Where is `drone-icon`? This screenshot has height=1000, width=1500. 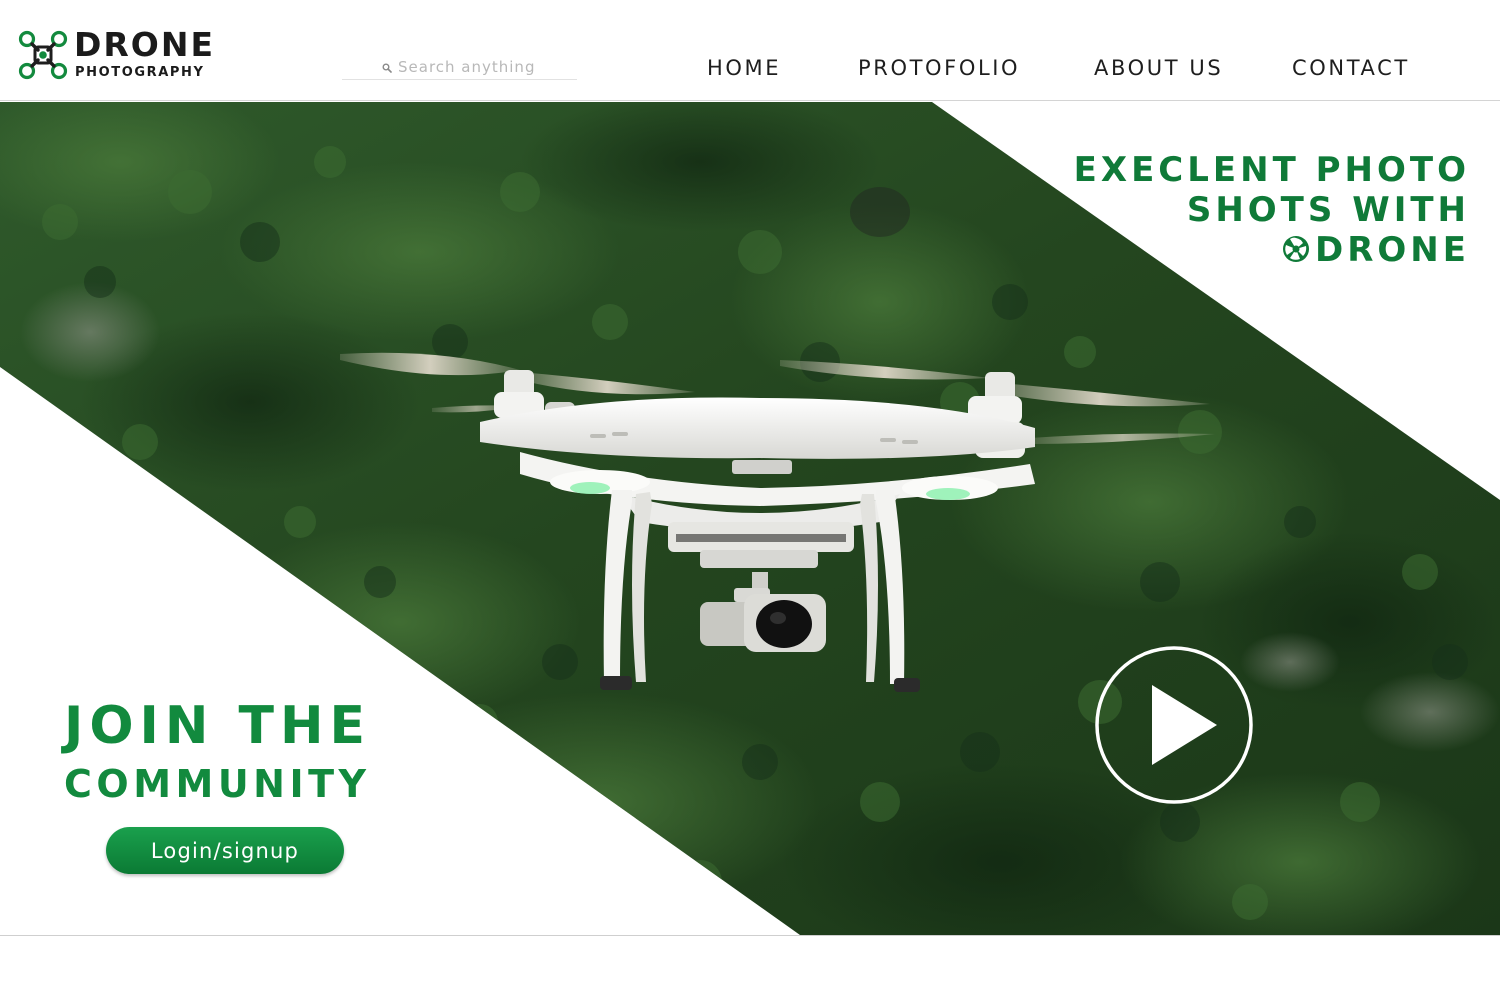 drone-icon is located at coordinates (43, 55).